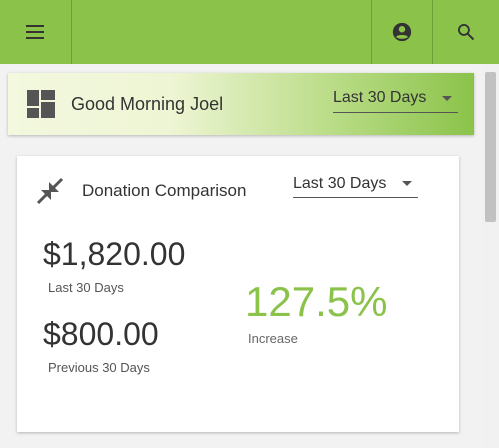 This screenshot has width=499, height=448. What do you see at coordinates (273, 338) in the screenshot?
I see `change-label: Increase` at bounding box center [273, 338].